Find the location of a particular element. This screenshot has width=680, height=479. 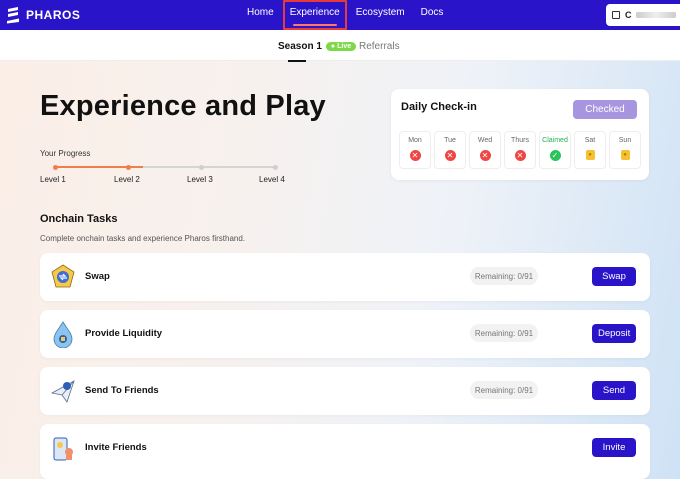

checkin-day-claimed: Claimed ✓ is located at coordinates (555, 150).